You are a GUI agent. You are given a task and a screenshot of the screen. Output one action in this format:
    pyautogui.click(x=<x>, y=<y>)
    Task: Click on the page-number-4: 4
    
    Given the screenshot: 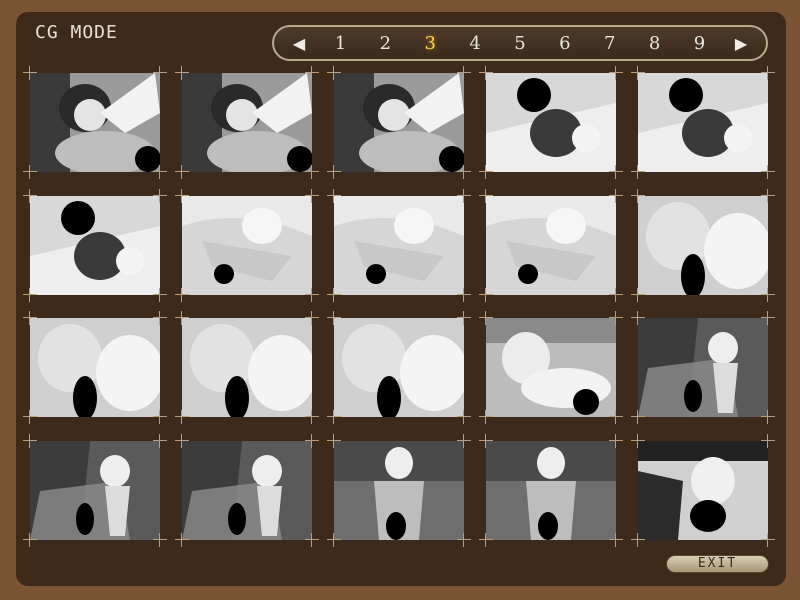 What is the action you would take?
    pyautogui.click(x=475, y=43)
    